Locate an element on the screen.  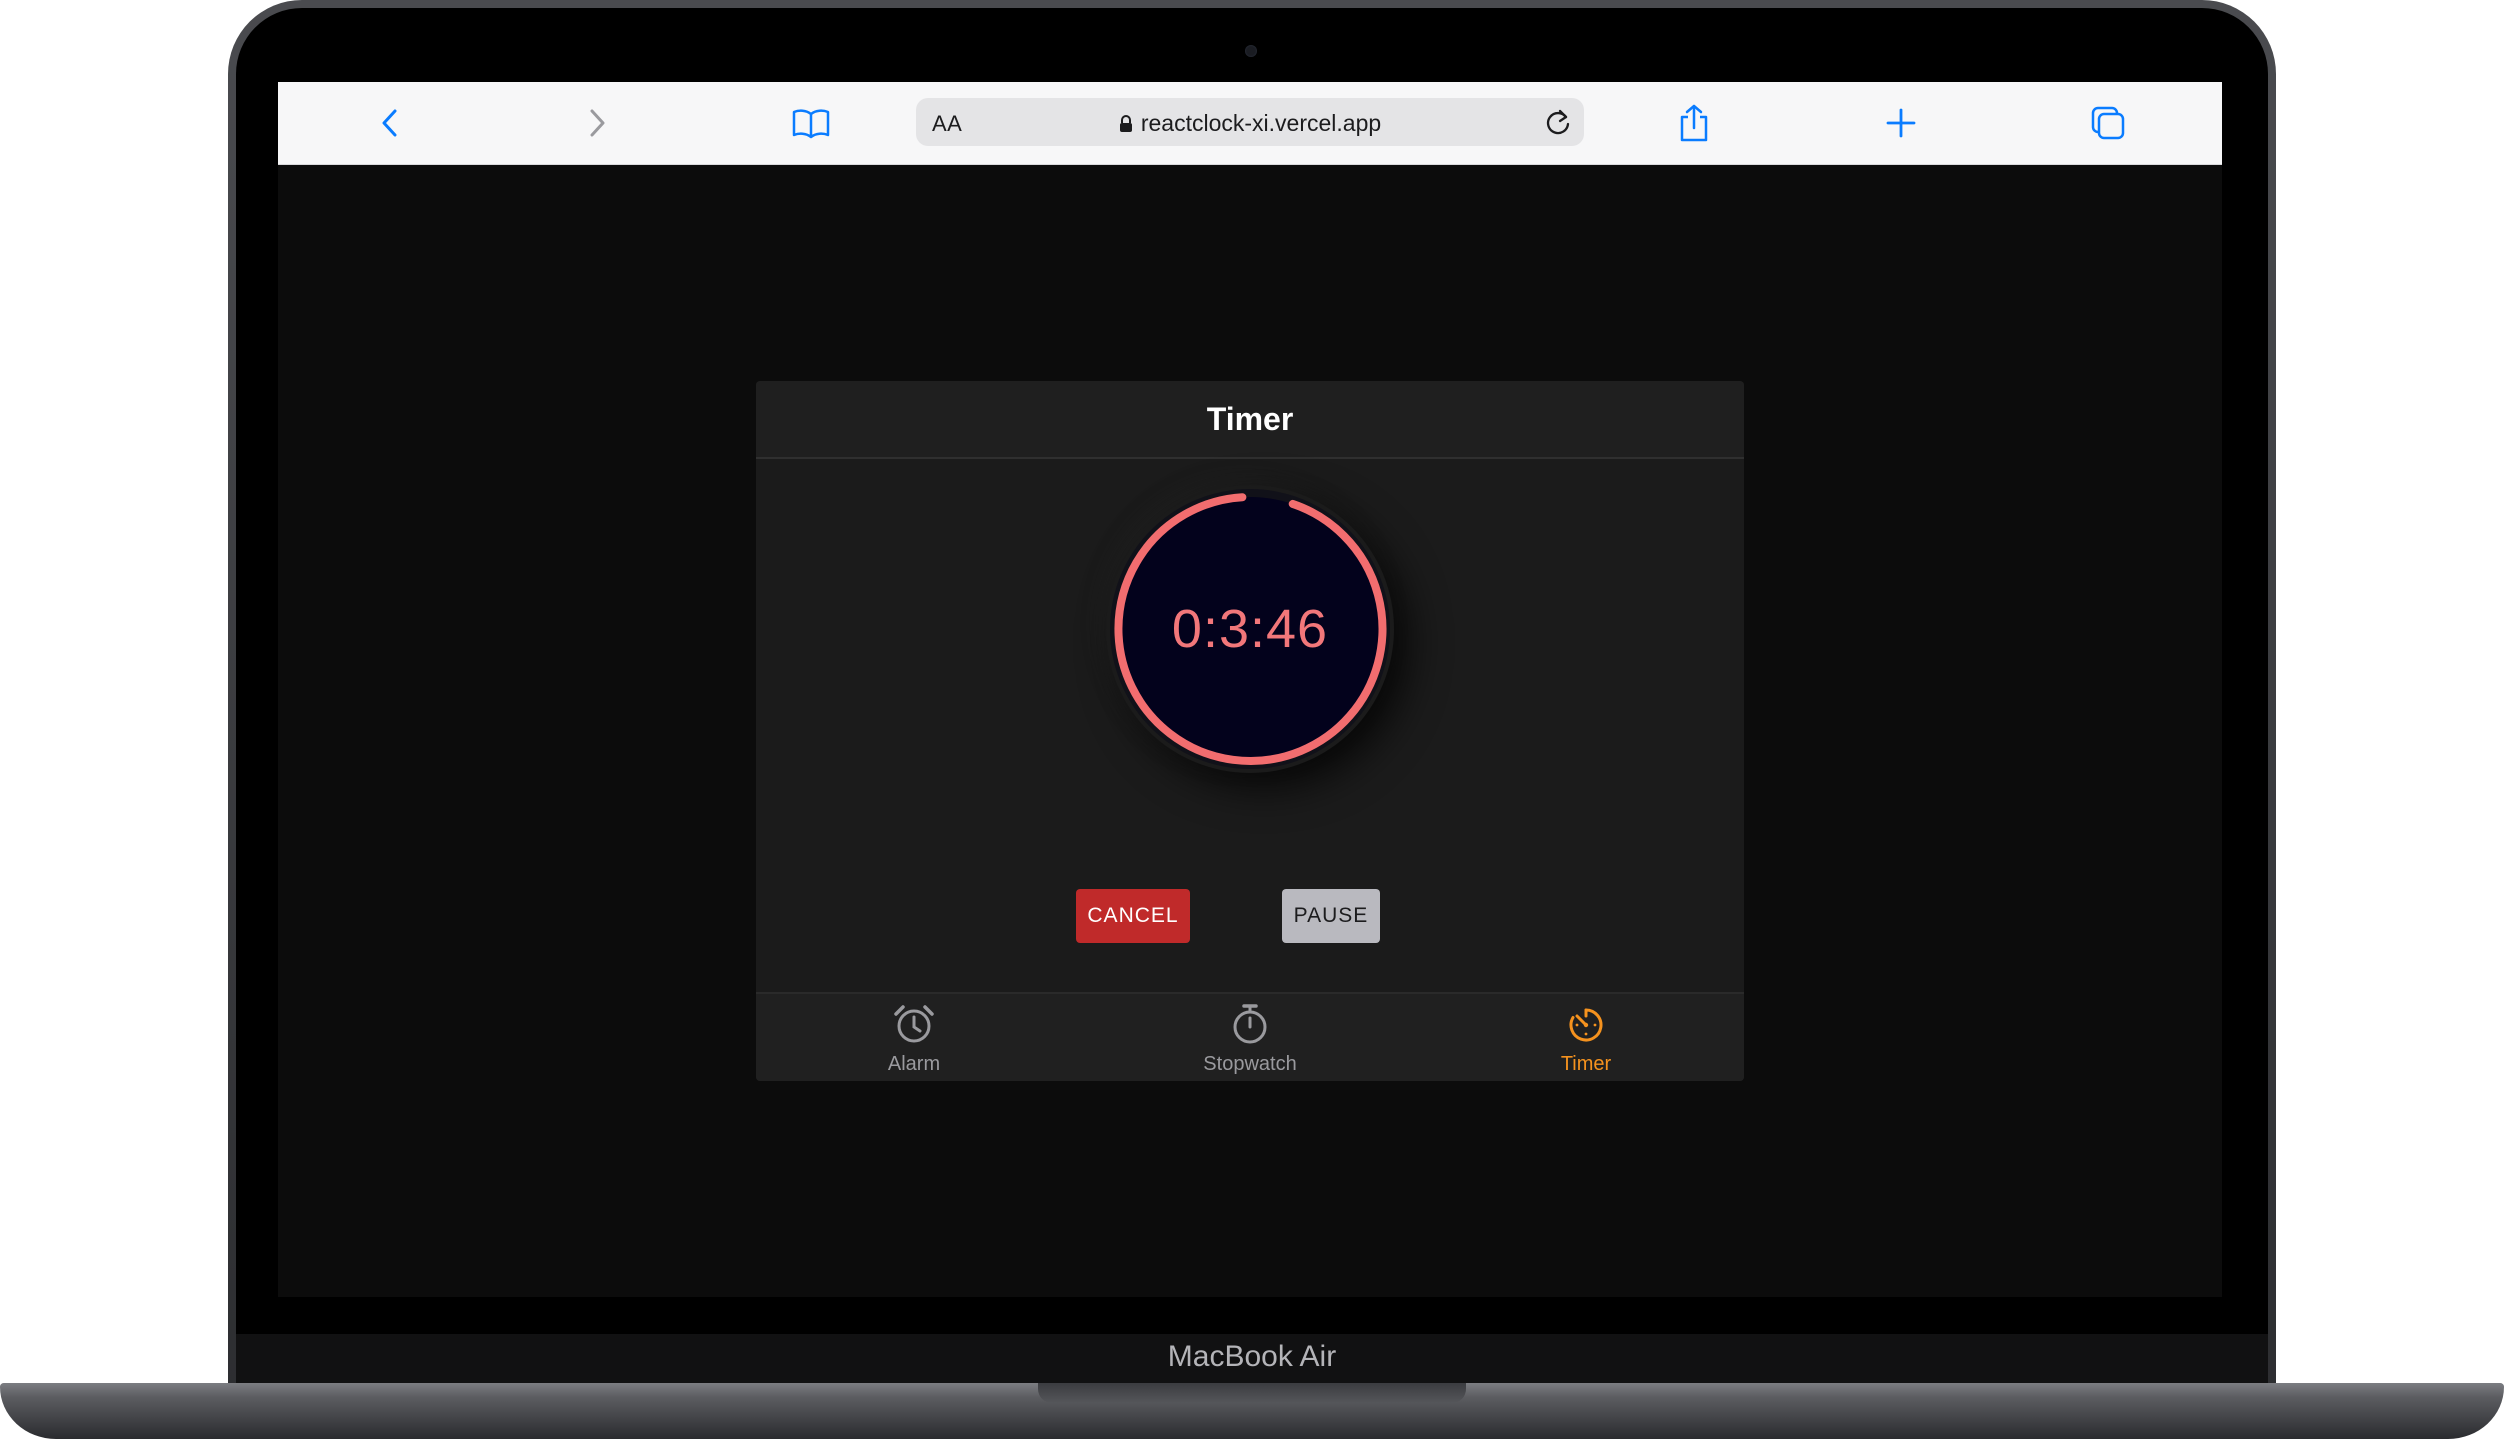
chevron-right-icon is located at coordinates (597, 123).